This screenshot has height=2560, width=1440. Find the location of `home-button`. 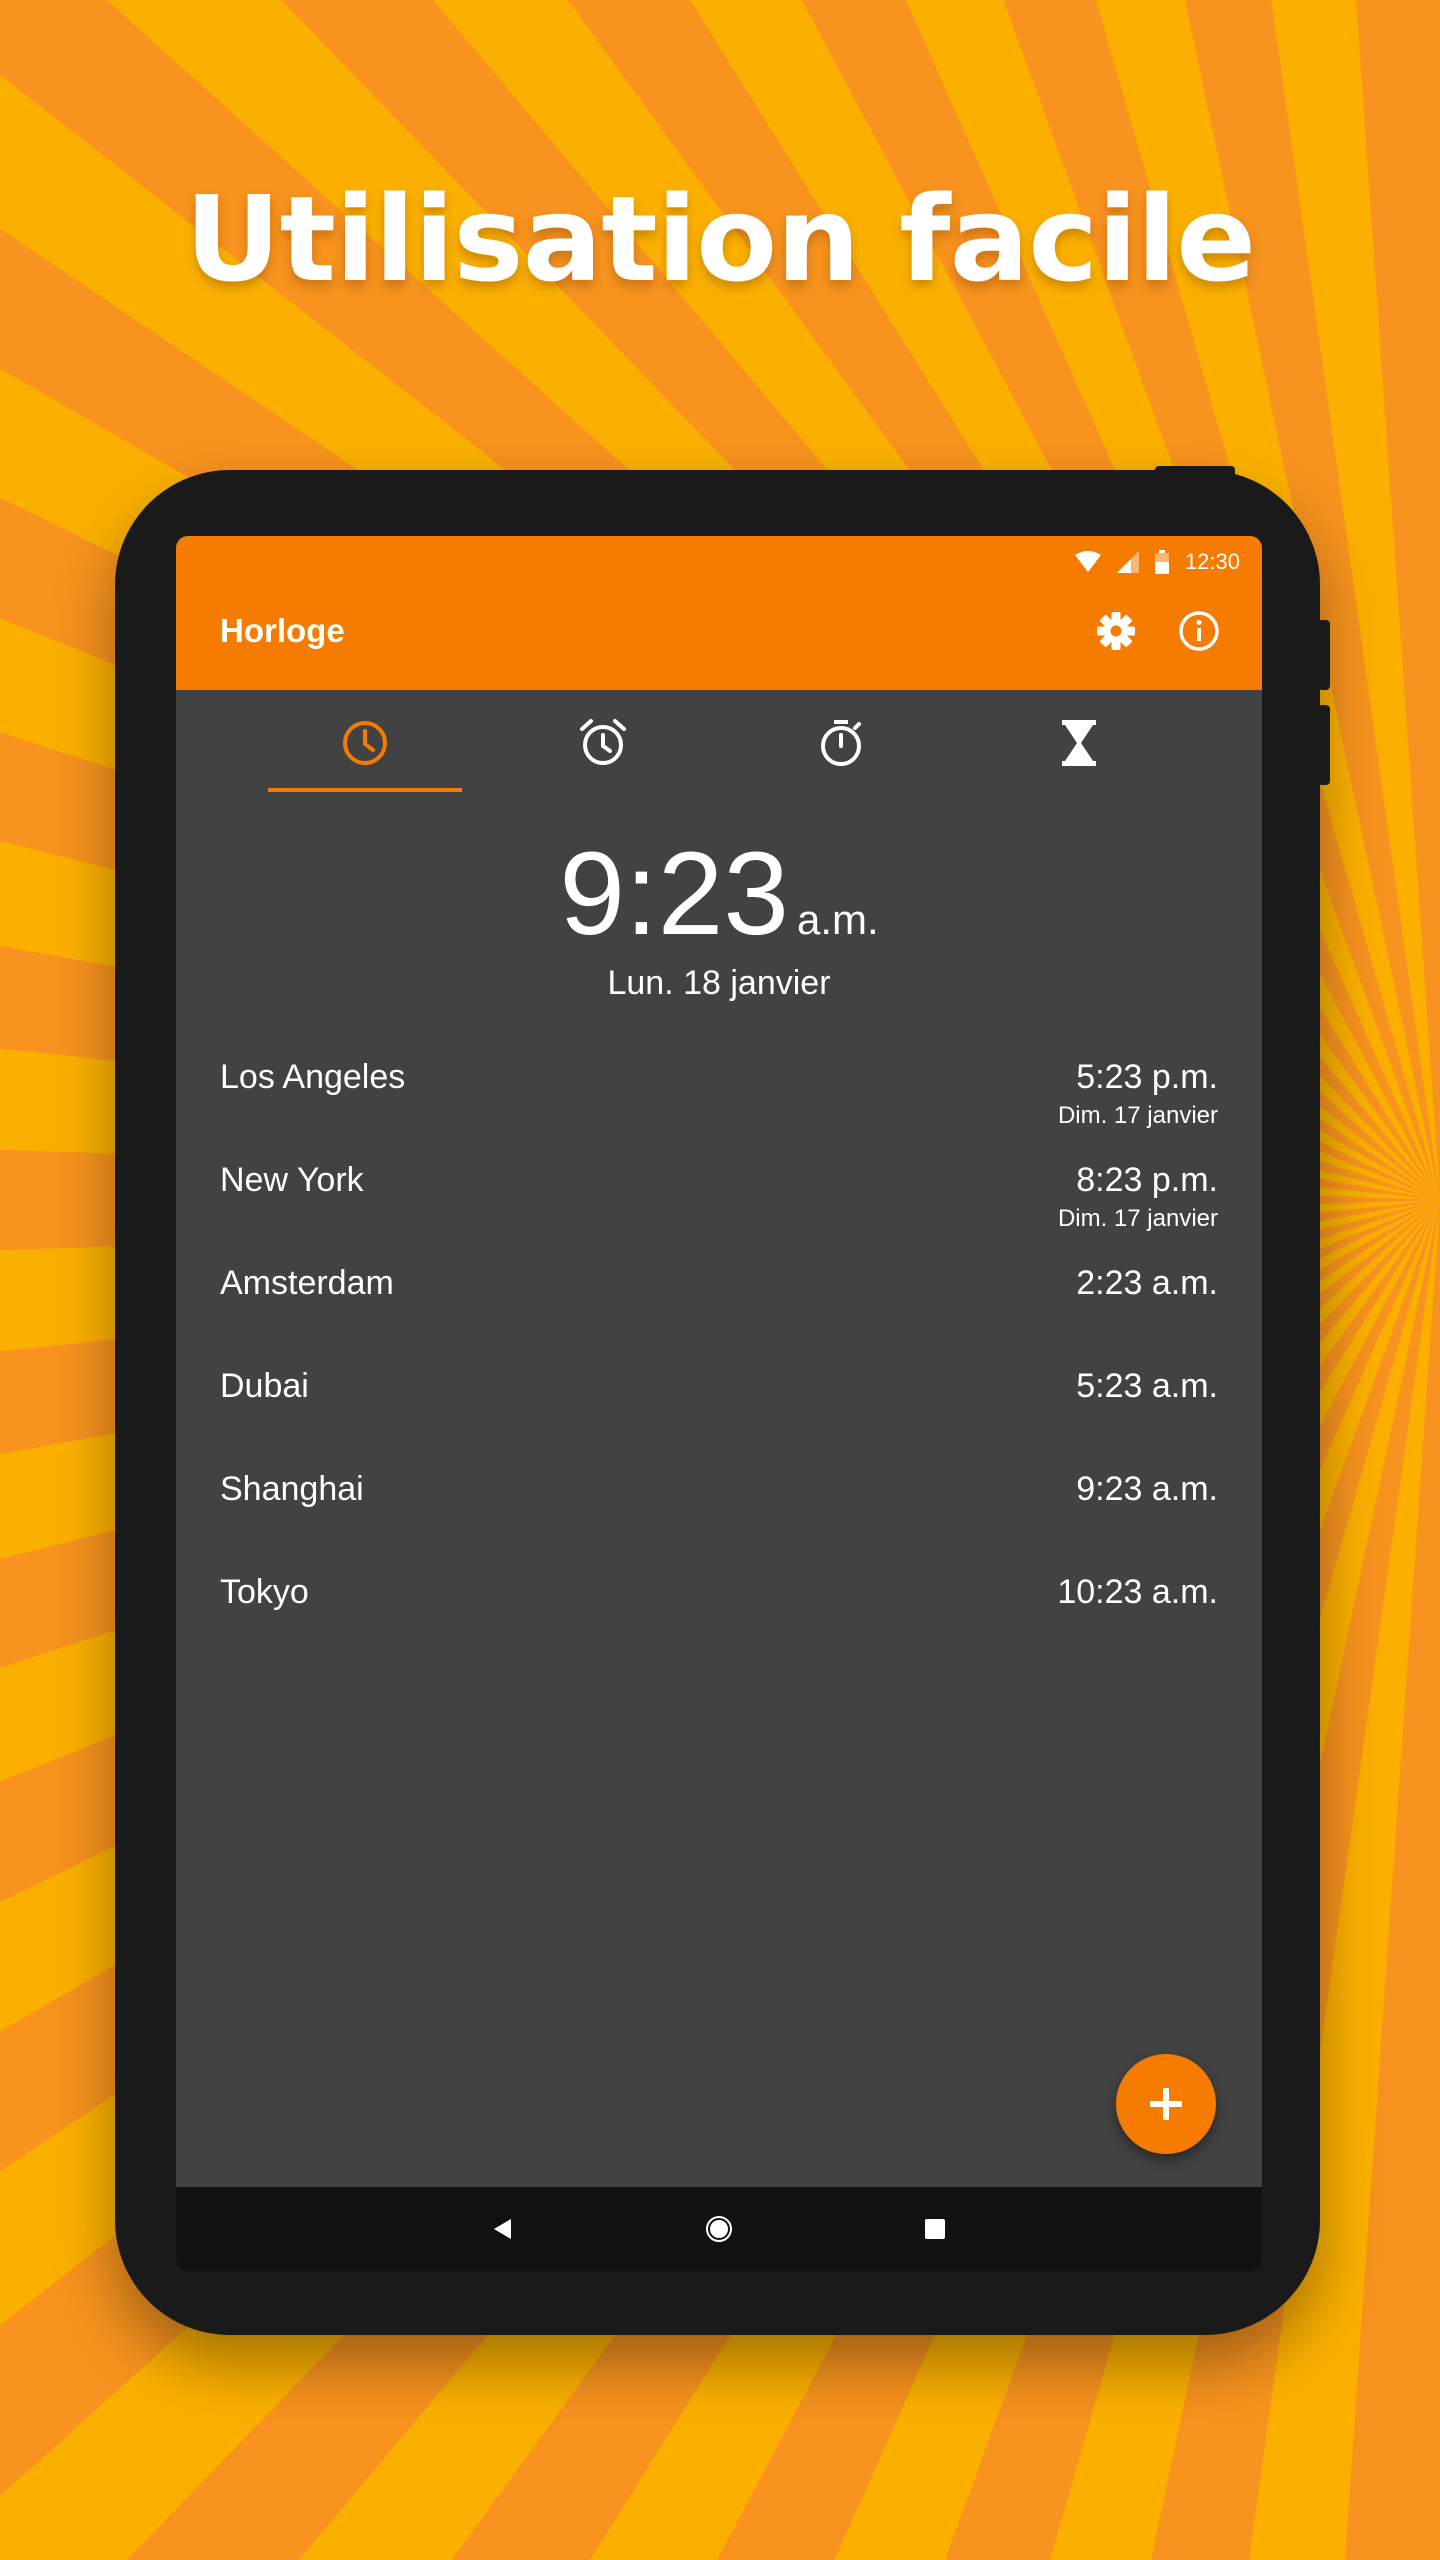

home-button is located at coordinates (719, 2229).